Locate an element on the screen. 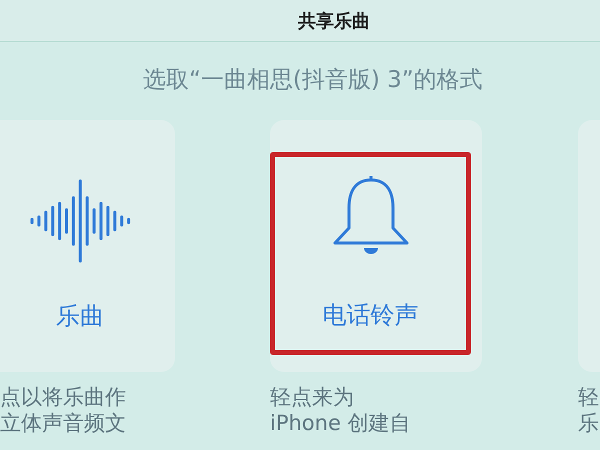 This screenshot has height=450, width=600. option-description: 立体声音频文 is located at coordinates (63, 423).